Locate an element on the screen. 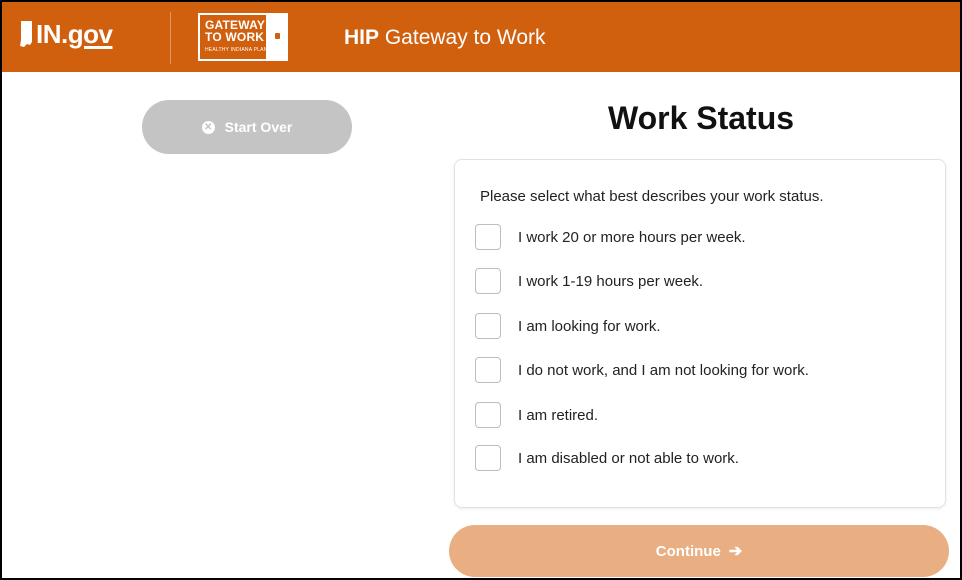 The width and height of the screenshot is (962, 580). site-logo-text: IN.gov is located at coordinates (74, 33).